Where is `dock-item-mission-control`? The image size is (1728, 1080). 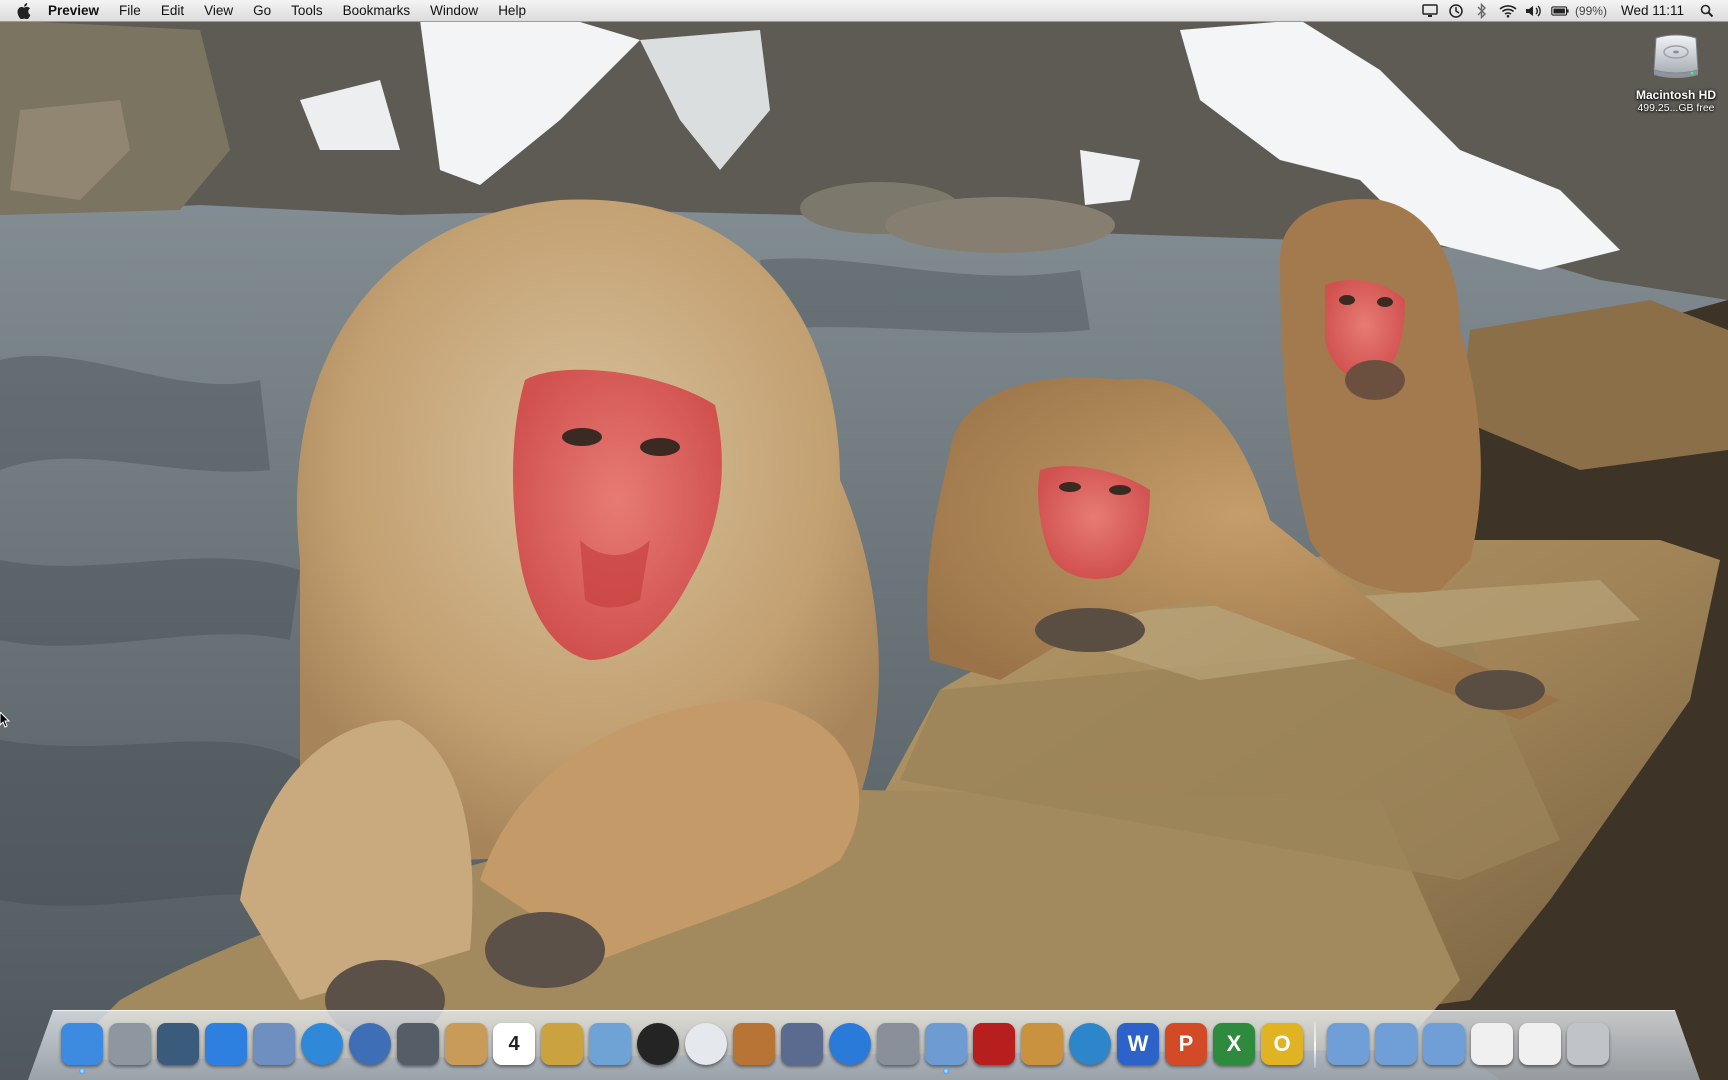
dock-item-mission-control is located at coordinates (178, 1044).